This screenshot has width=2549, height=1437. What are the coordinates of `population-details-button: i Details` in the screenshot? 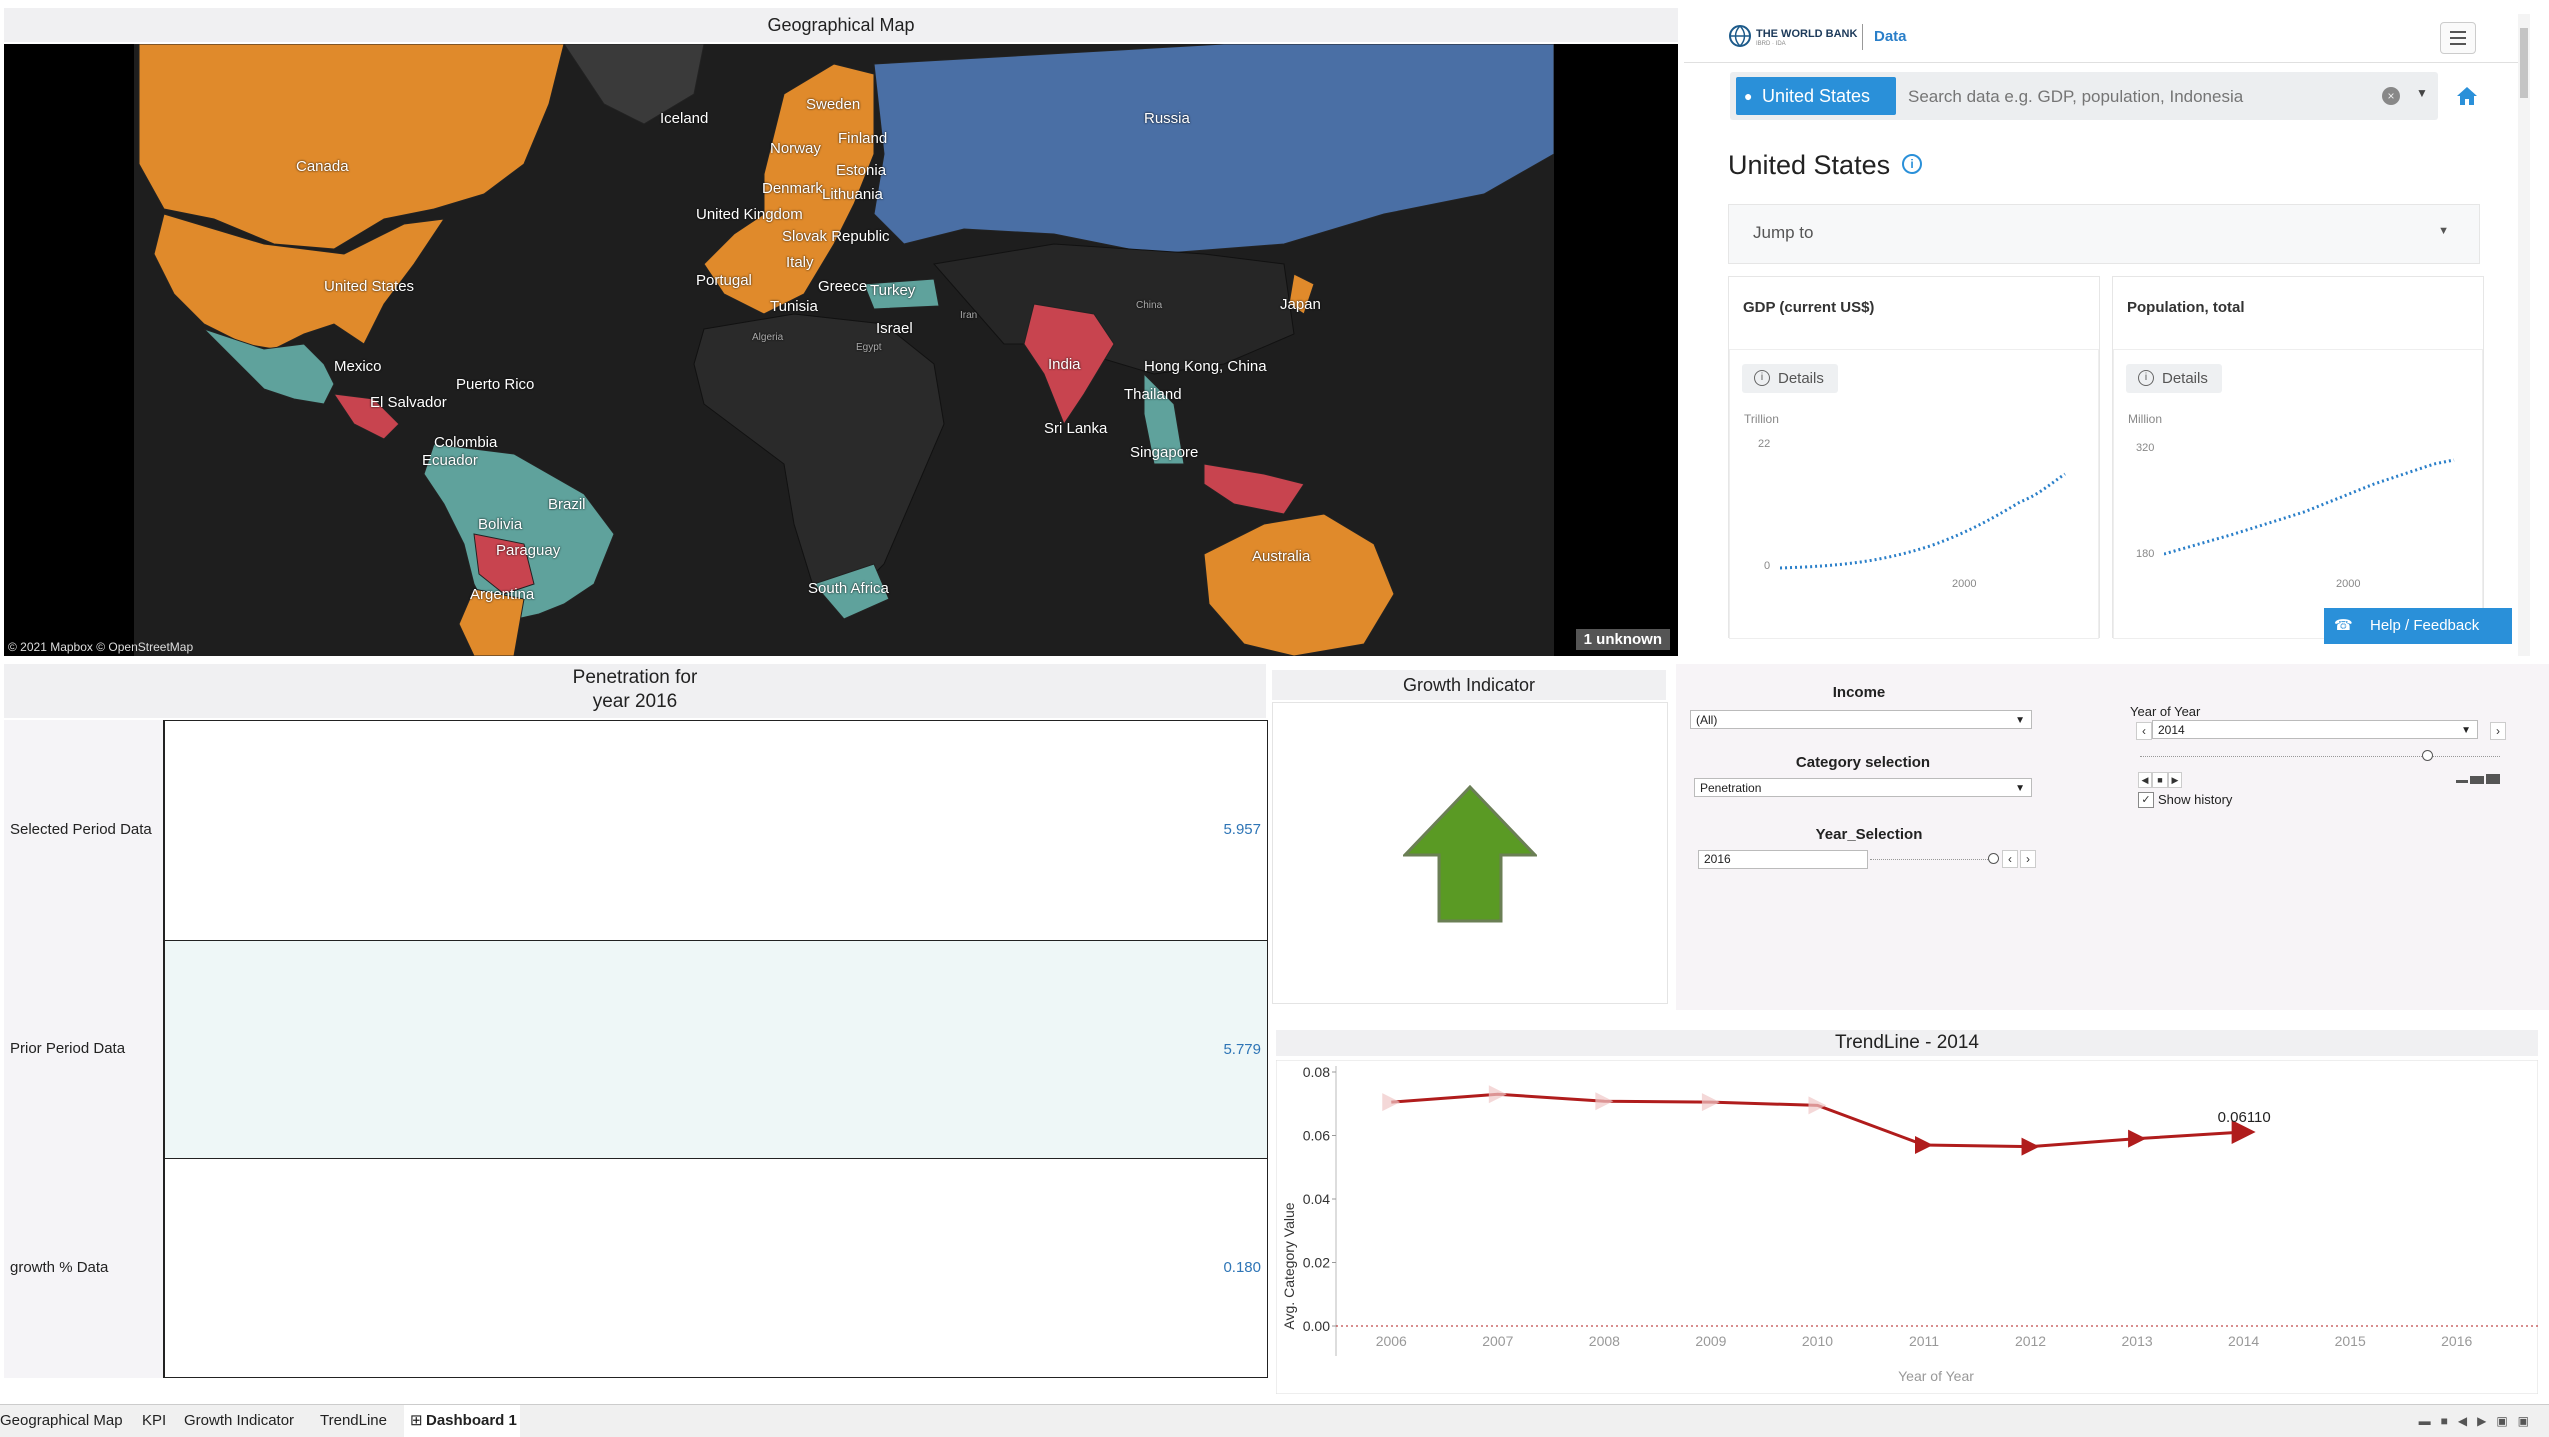 It's located at (2174, 378).